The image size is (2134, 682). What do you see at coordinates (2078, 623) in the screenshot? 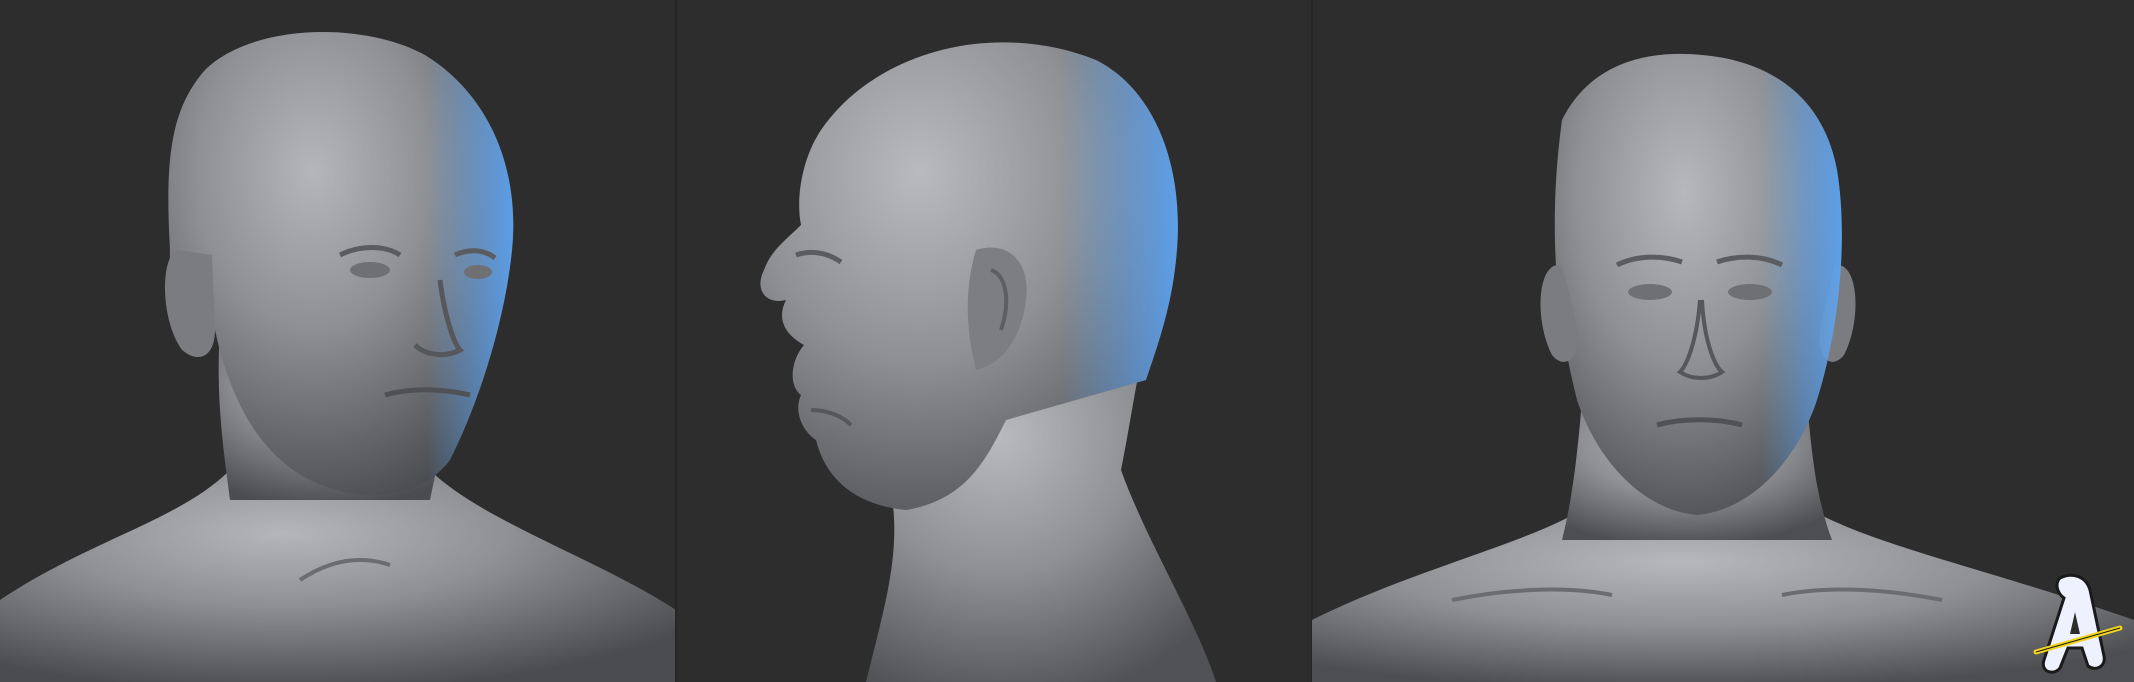
I see `artist-logo` at bounding box center [2078, 623].